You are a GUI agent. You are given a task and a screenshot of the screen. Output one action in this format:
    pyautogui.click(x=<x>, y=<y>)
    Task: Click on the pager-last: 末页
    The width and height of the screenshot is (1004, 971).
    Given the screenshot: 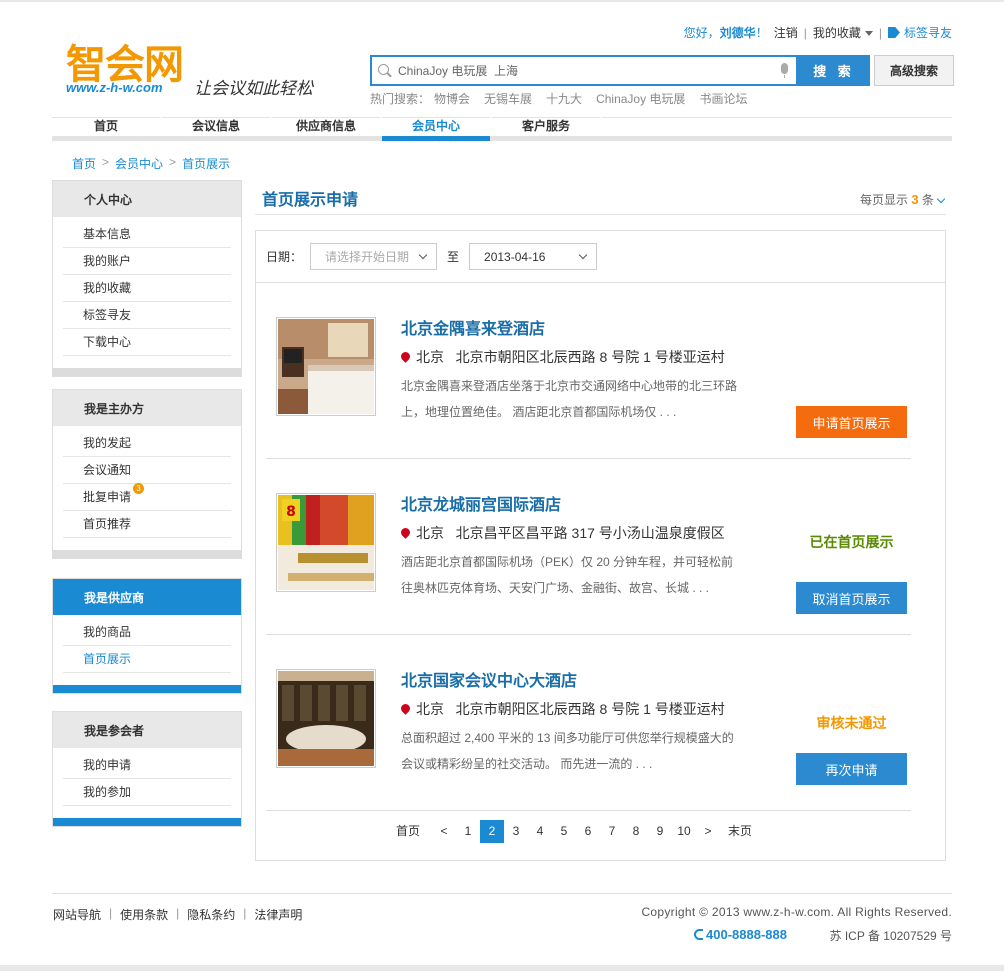 What is the action you would take?
    pyautogui.click(x=740, y=831)
    